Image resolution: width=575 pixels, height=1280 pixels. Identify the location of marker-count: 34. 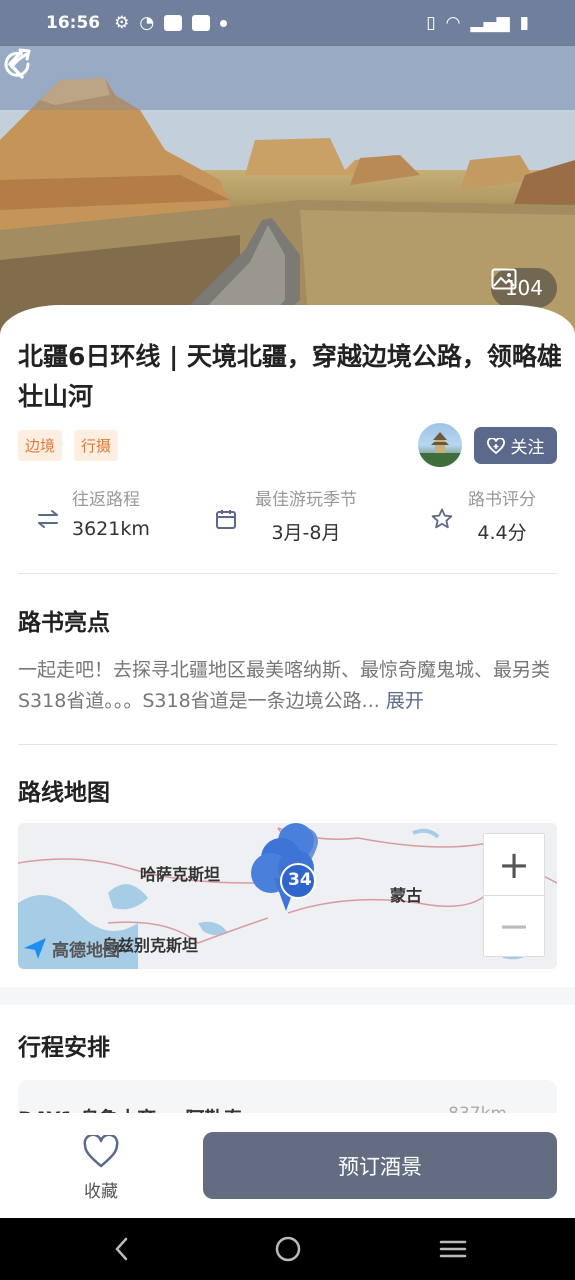
(300, 880).